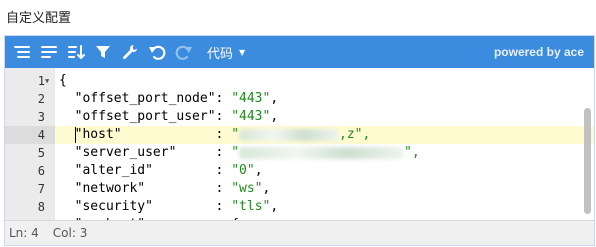 This screenshot has height=247, width=596. What do you see at coordinates (299, 189) in the screenshot?
I see `code-line: 7 "network" : "ws",` at bounding box center [299, 189].